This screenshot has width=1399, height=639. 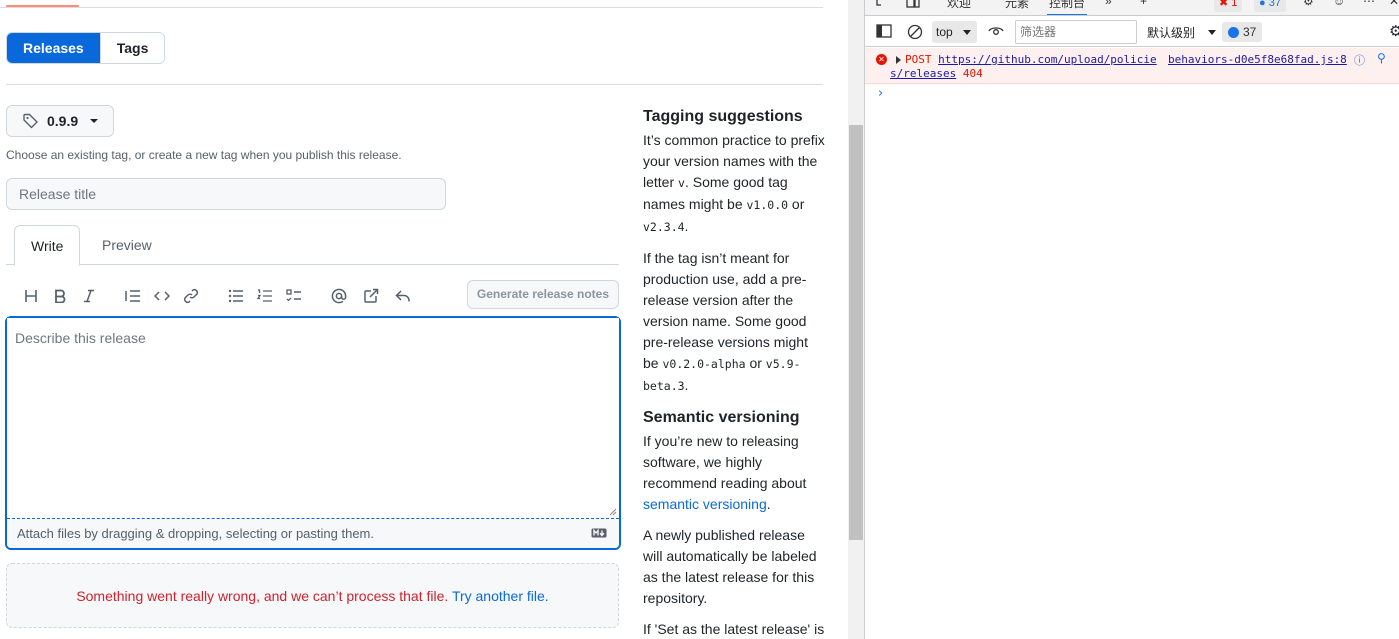 I want to click on error-source-link: behaviors-d0e5f8e68fad.js:8, so click(x=1257, y=59).